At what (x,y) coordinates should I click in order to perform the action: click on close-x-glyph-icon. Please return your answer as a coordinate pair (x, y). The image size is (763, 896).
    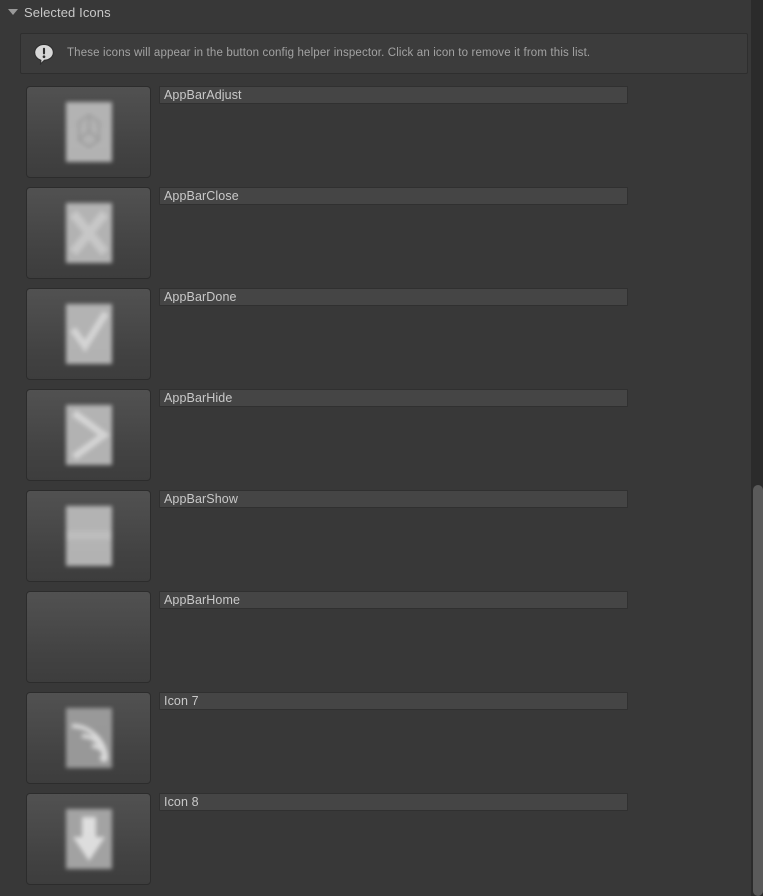
    Looking at the image, I should click on (88, 233).